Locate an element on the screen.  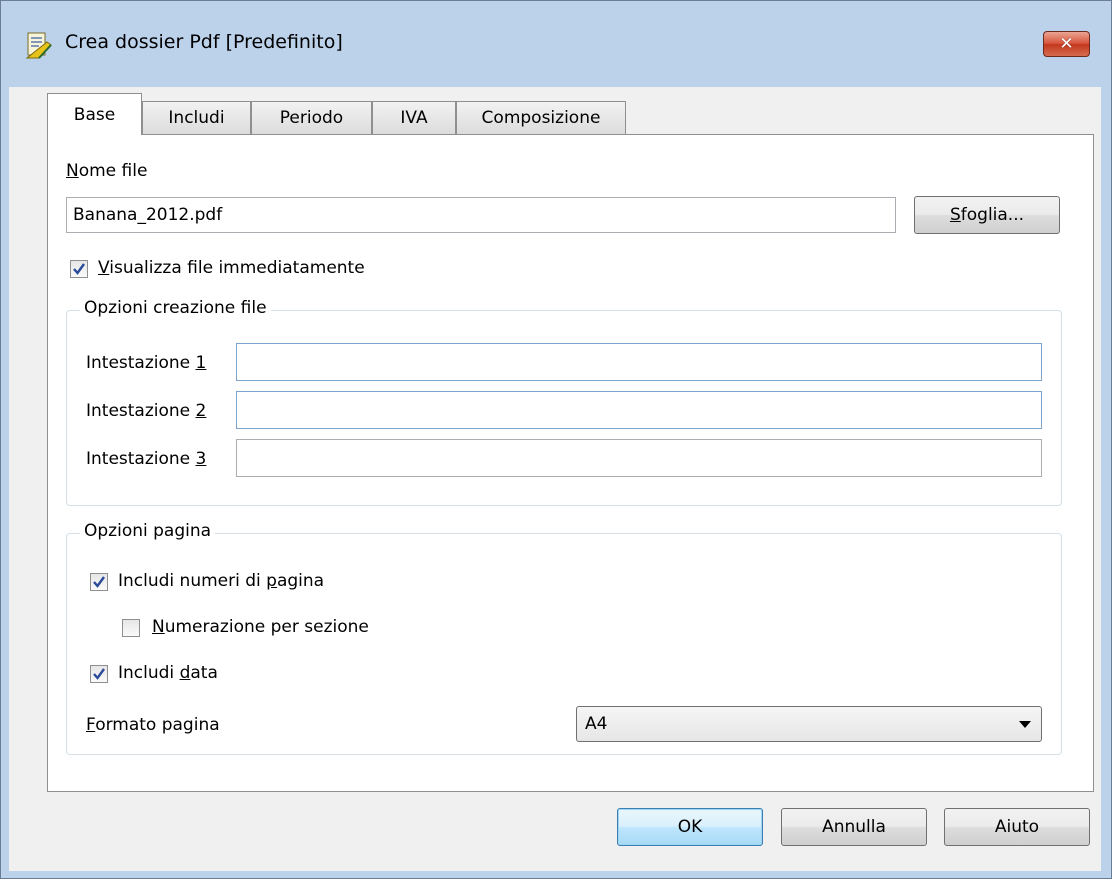
page-format-mnemonic: F is located at coordinates (91, 725).